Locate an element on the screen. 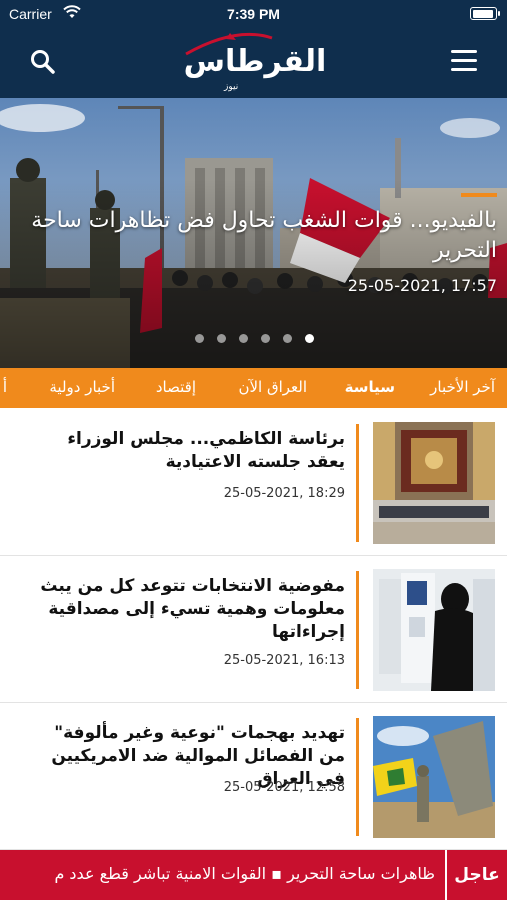 This screenshot has width=507, height=900. app-header: Carrier 7:39 PM القرطاس نيوز is located at coordinates (253, 49).